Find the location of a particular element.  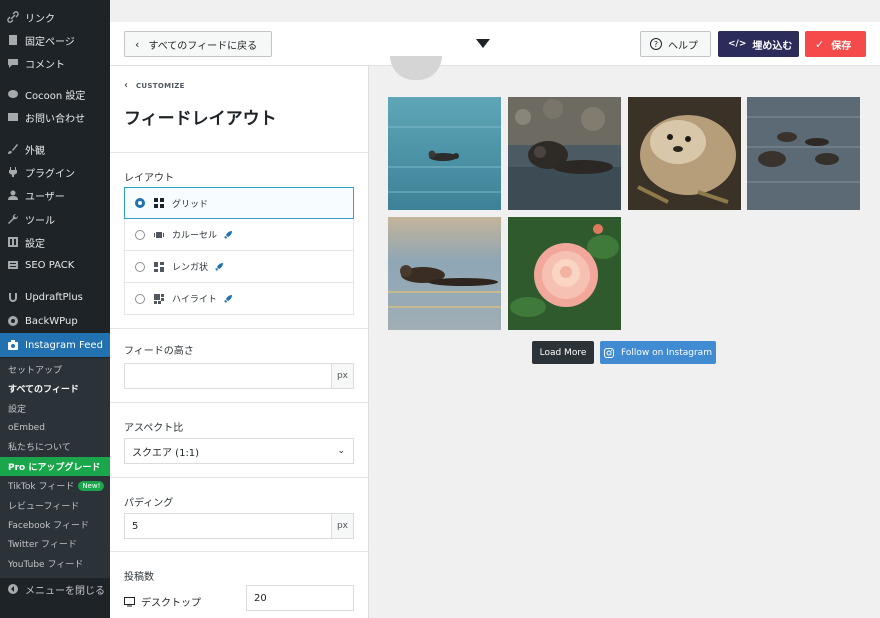

collapse-menu-button: メニューを閉じる is located at coordinates (55, 589).